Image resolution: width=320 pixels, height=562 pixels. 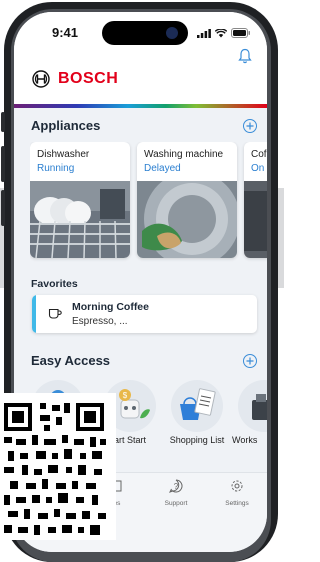 I want to click on status-icons, so click(x=224, y=33).